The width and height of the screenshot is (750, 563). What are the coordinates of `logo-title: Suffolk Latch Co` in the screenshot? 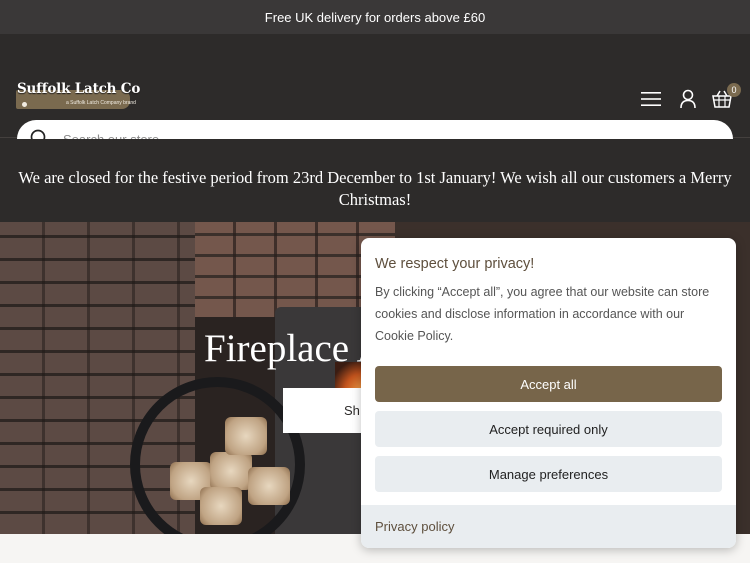 It's located at (79, 89).